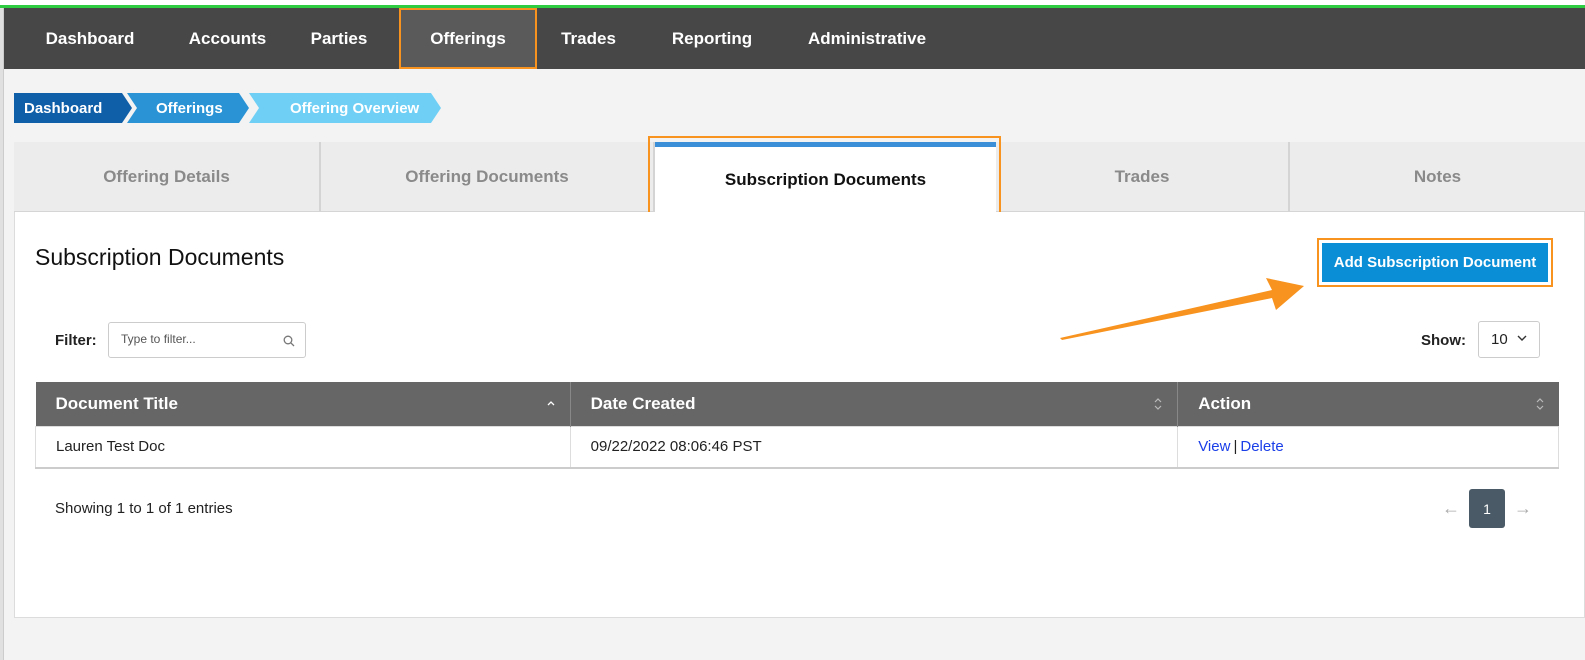 The image size is (1585, 660). Describe the element at coordinates (167, 177) in the screenshot. I see `tab-offering-details: Offering Details` at that location.